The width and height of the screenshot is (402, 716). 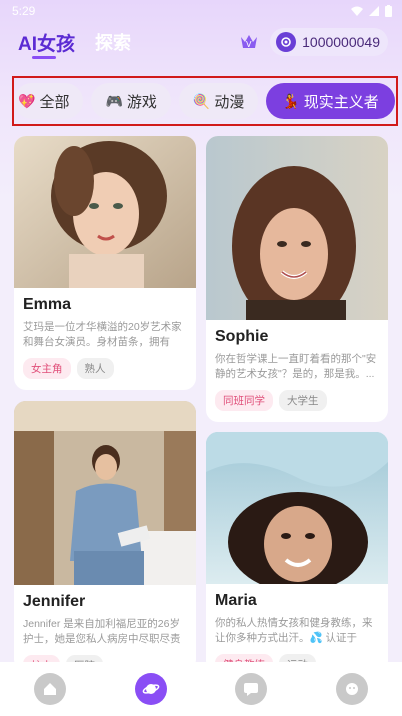 What do you see at coordinates (341, 42) in the screenshot?
I see `coin-amount: 1000000049` at bounding box center [341, 42].